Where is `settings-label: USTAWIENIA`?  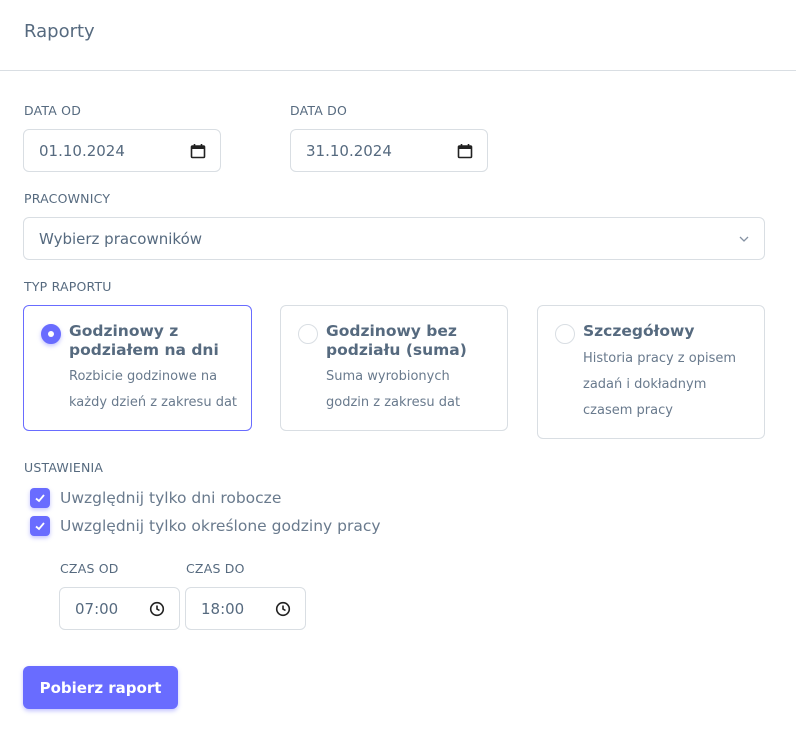 settings-label: USTAWIENIA is located at coordinates (64, 467).